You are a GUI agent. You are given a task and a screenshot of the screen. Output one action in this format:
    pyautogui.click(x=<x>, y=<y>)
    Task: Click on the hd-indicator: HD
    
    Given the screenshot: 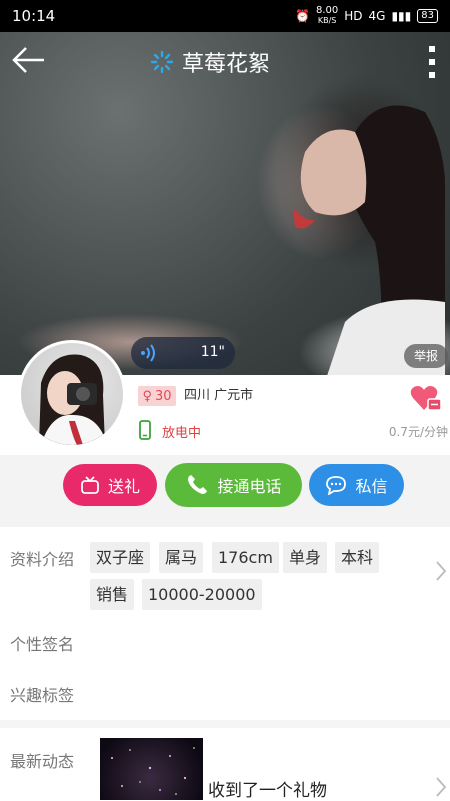 What is the action you would take?
    pyautogui.click(x=353, y=16)
    